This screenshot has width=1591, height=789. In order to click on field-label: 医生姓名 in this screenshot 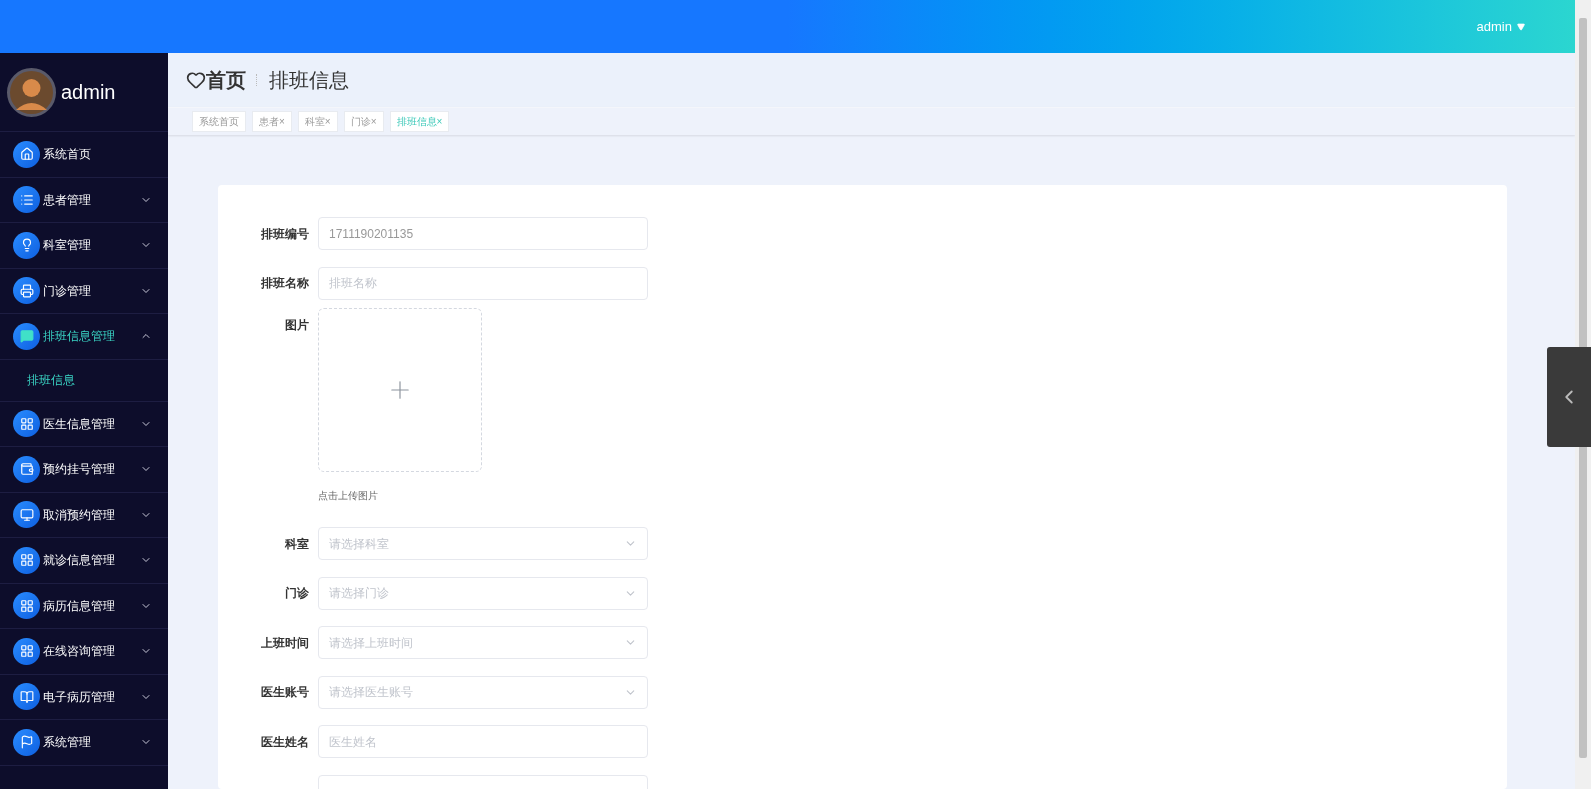, I will do `click(285, 742)`.